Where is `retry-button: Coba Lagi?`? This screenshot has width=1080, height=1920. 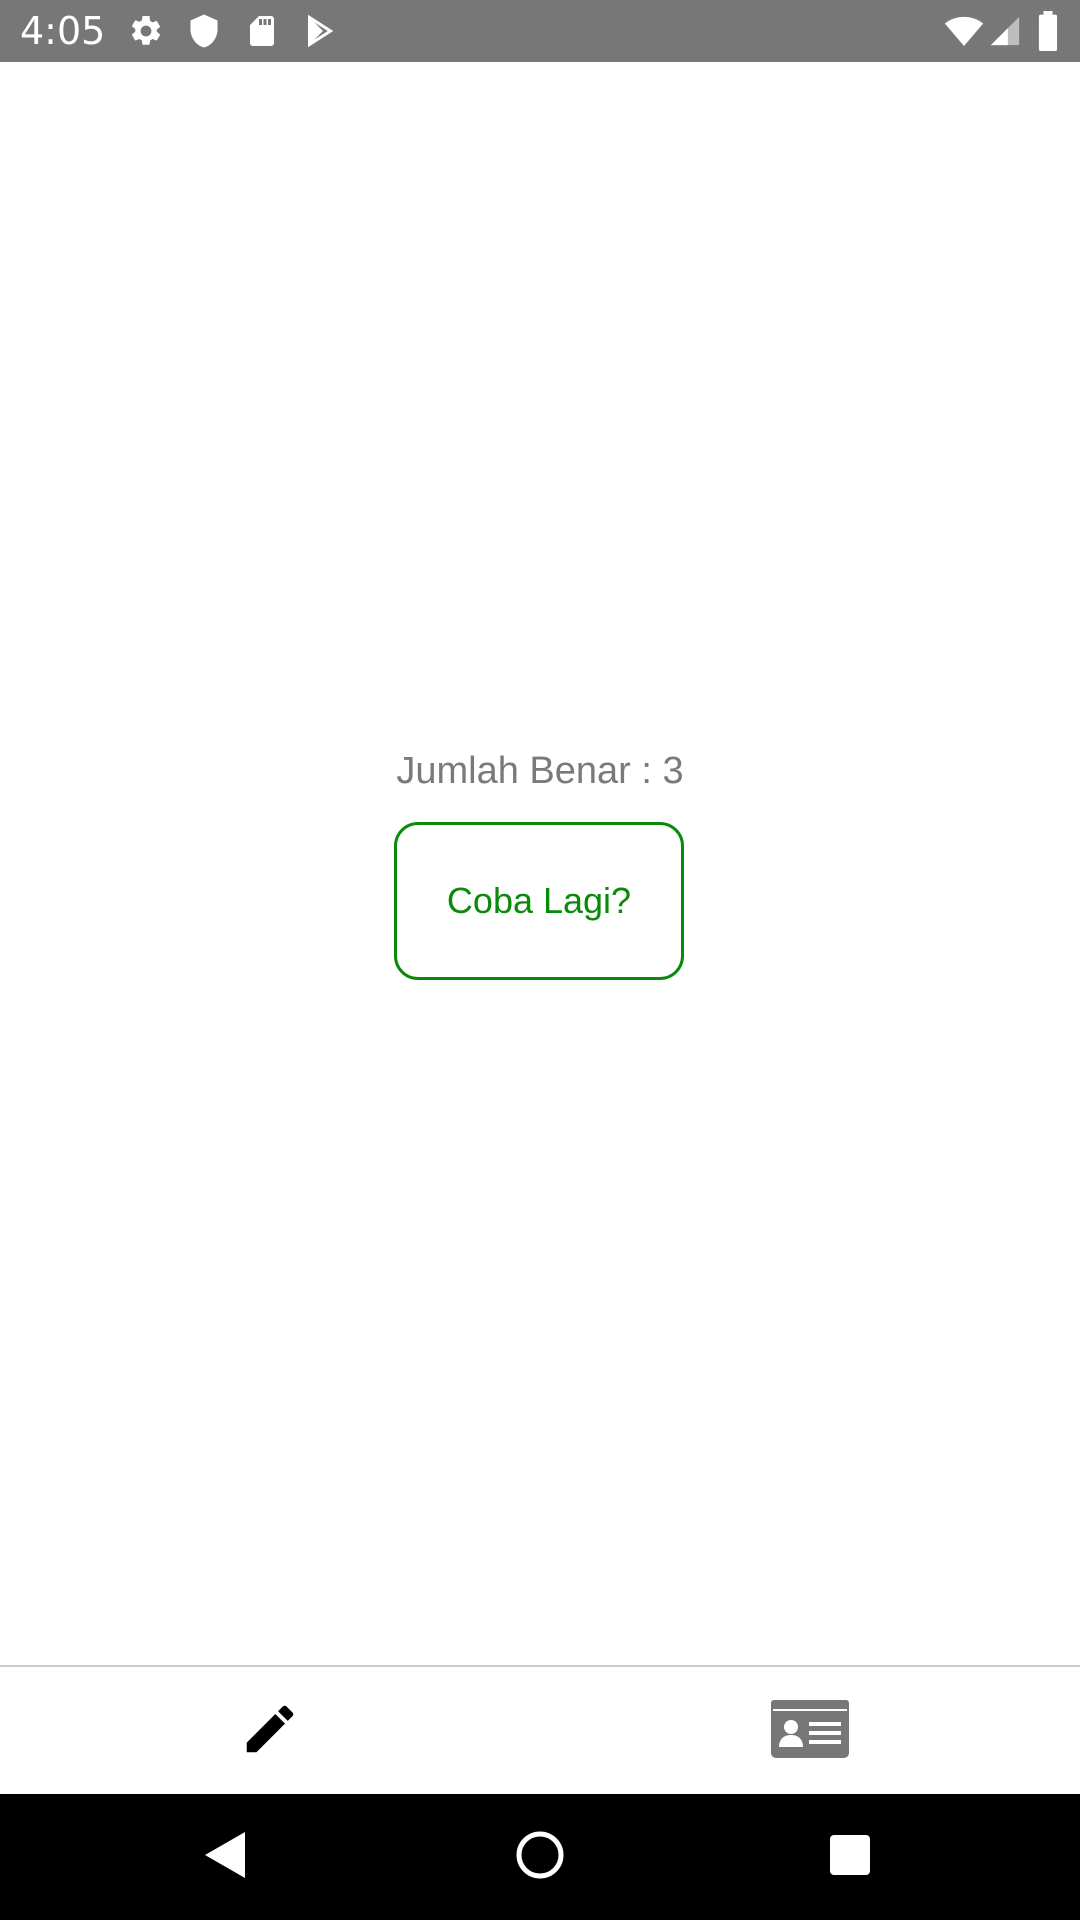 retry-button: Coba Lagi? is located at coordinates (539, 901).